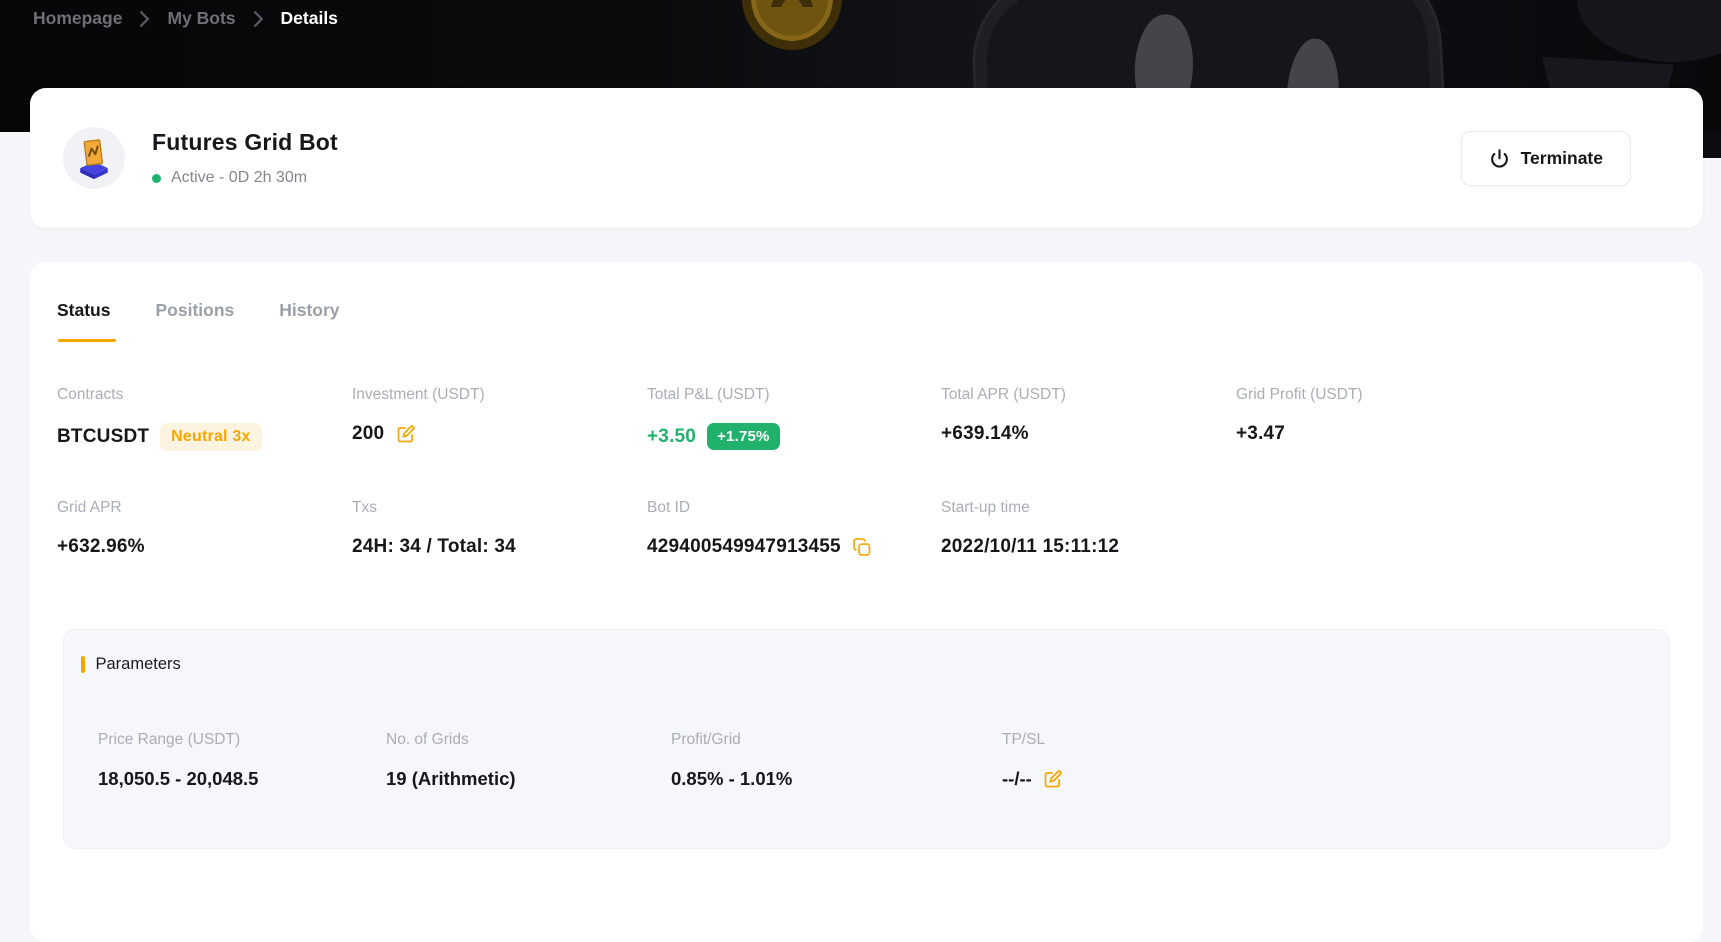 Image resolution: width=1721 pixels, height=942 pixels. I want to click on profit-grid-value: 0.85% - 1.01%, so click(732, 778).